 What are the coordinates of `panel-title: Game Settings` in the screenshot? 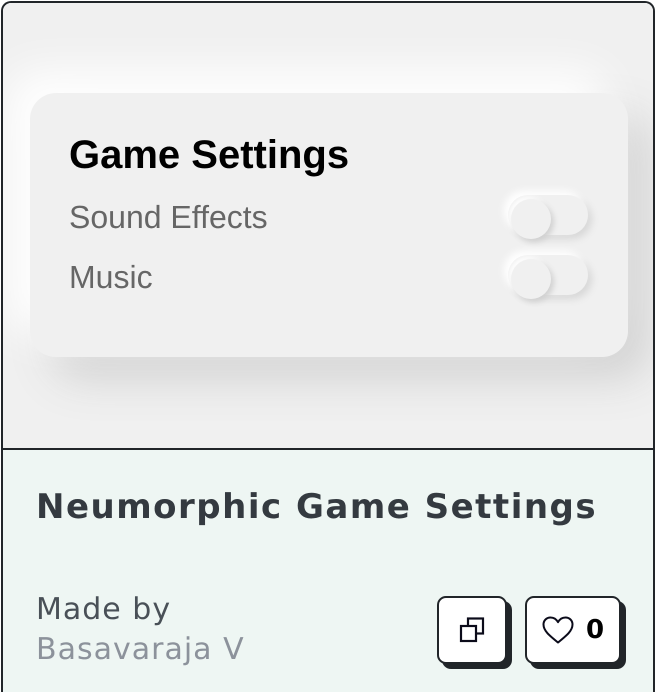 It's located at (209, 155).